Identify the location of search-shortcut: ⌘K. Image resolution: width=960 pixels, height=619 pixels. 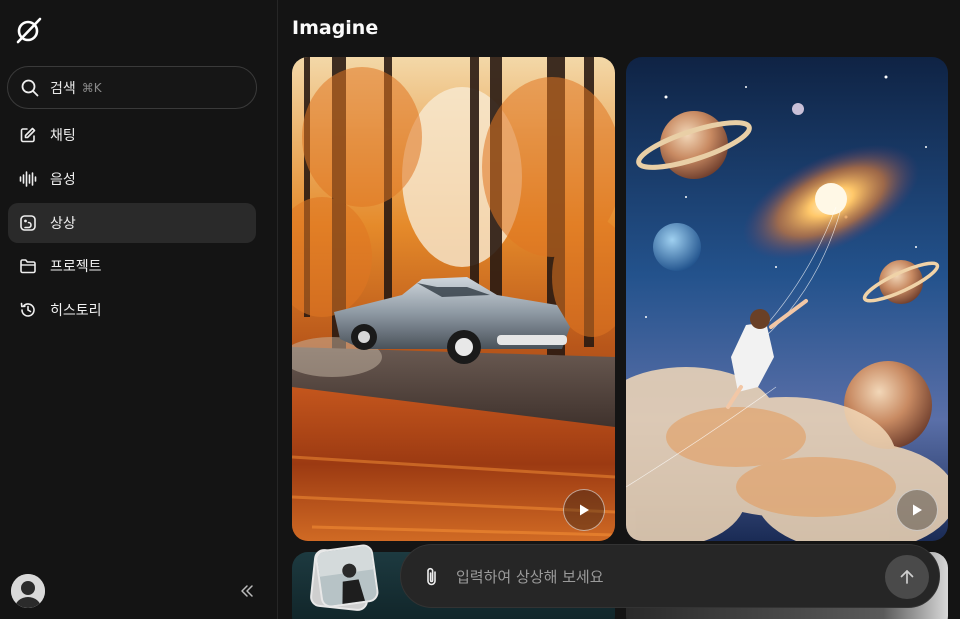
(91, 87).